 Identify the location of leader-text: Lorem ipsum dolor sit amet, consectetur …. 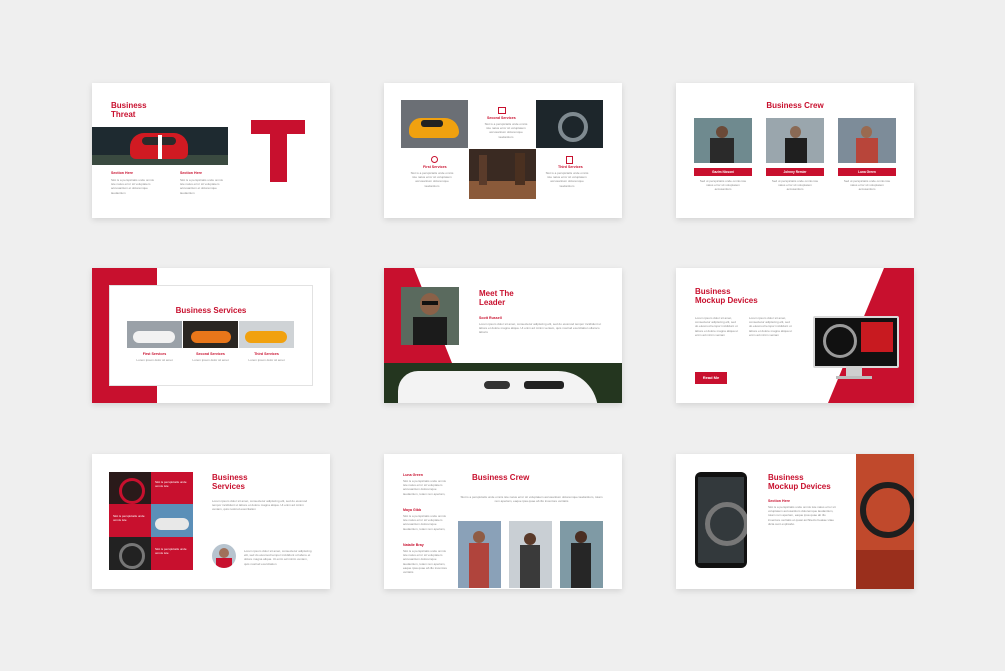
(540, 328).